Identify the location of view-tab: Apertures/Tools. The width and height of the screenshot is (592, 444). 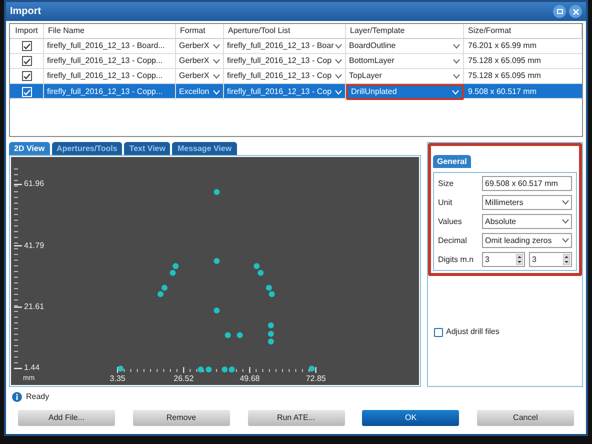
(87, 148).